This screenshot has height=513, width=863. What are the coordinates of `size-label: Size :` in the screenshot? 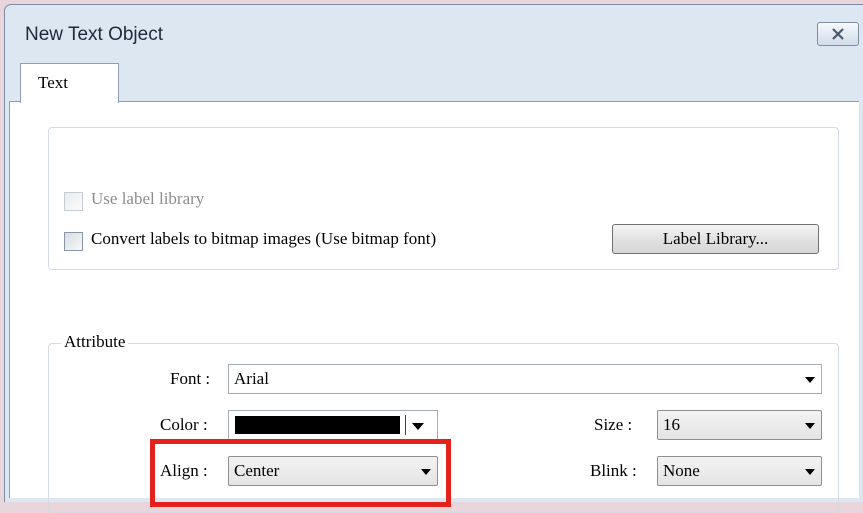 It's located at (613, 424).